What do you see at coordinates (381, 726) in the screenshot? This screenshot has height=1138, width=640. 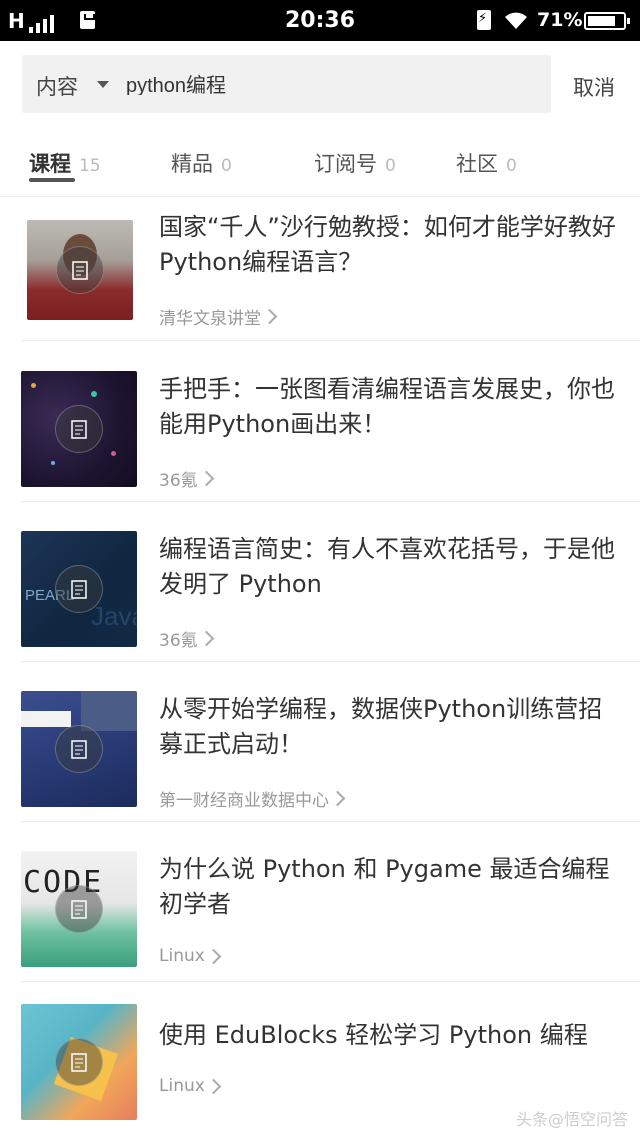 I see `result-title: 从零开始学编程，数据侠Python训练营招募正式启动！` at bounding box center [381, 726].